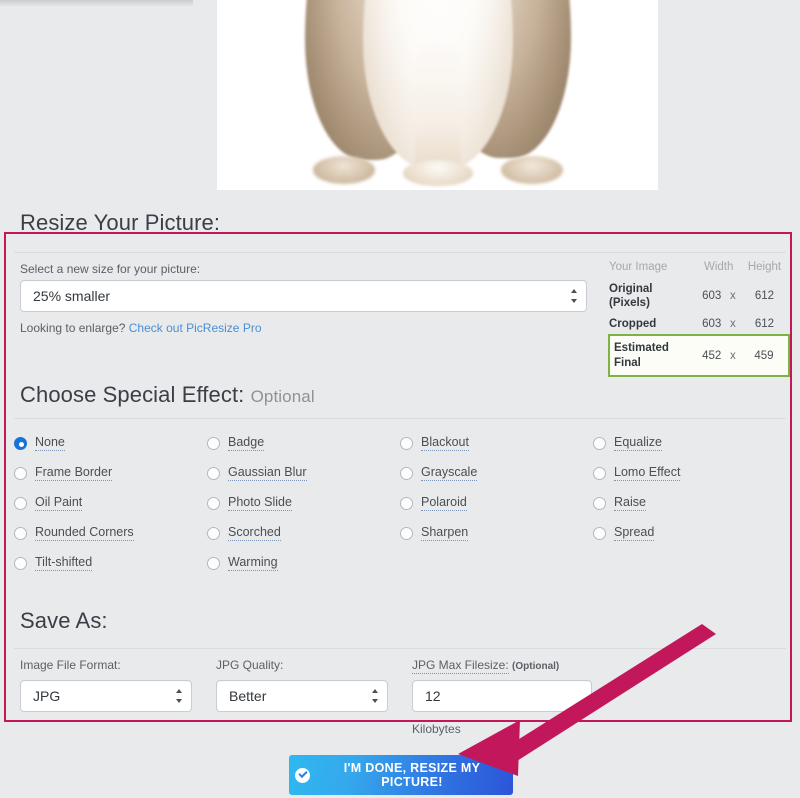 The image size is (800, 798). What do you see at coordinates (400, 252) in the screenshot?
I see `divider-resize` at bounding box center [400, 252].